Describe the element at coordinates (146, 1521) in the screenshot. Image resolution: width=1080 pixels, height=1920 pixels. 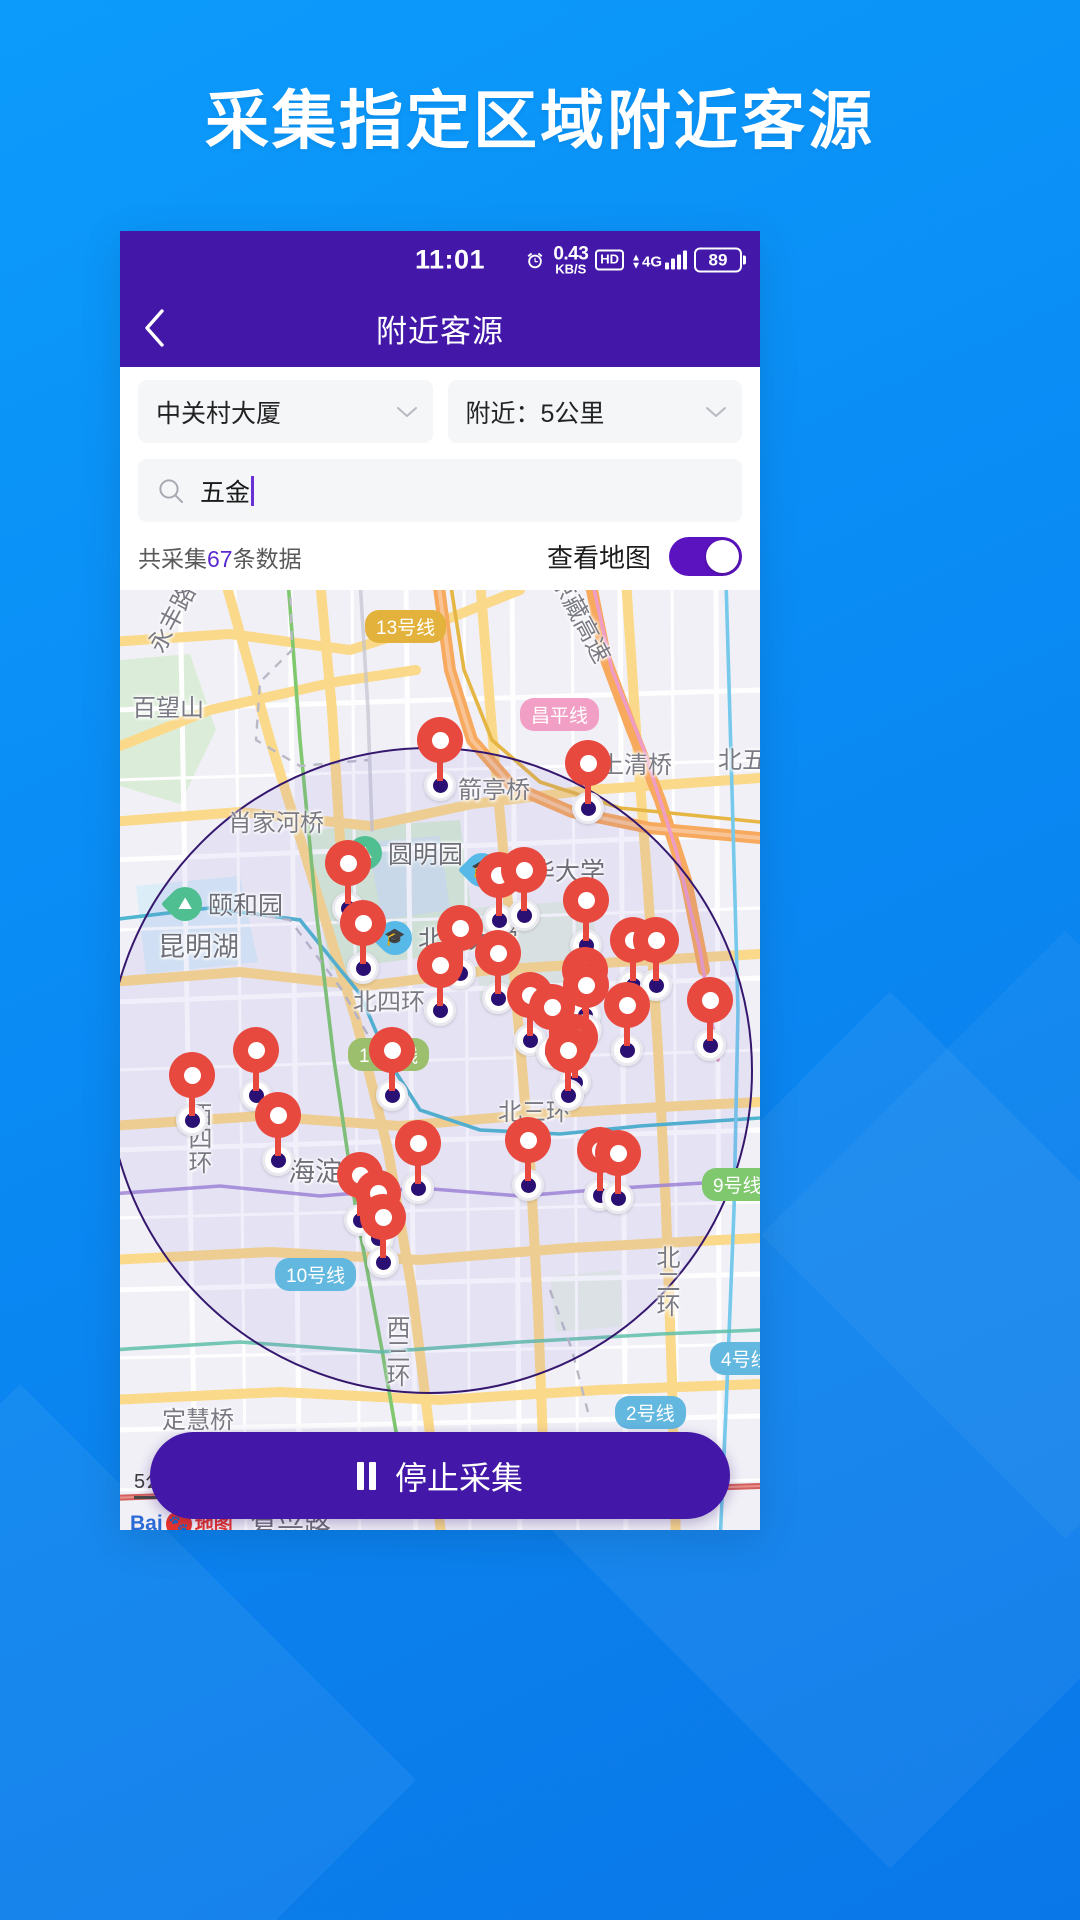
I see `baidu-wordmark: Bai` at that location.